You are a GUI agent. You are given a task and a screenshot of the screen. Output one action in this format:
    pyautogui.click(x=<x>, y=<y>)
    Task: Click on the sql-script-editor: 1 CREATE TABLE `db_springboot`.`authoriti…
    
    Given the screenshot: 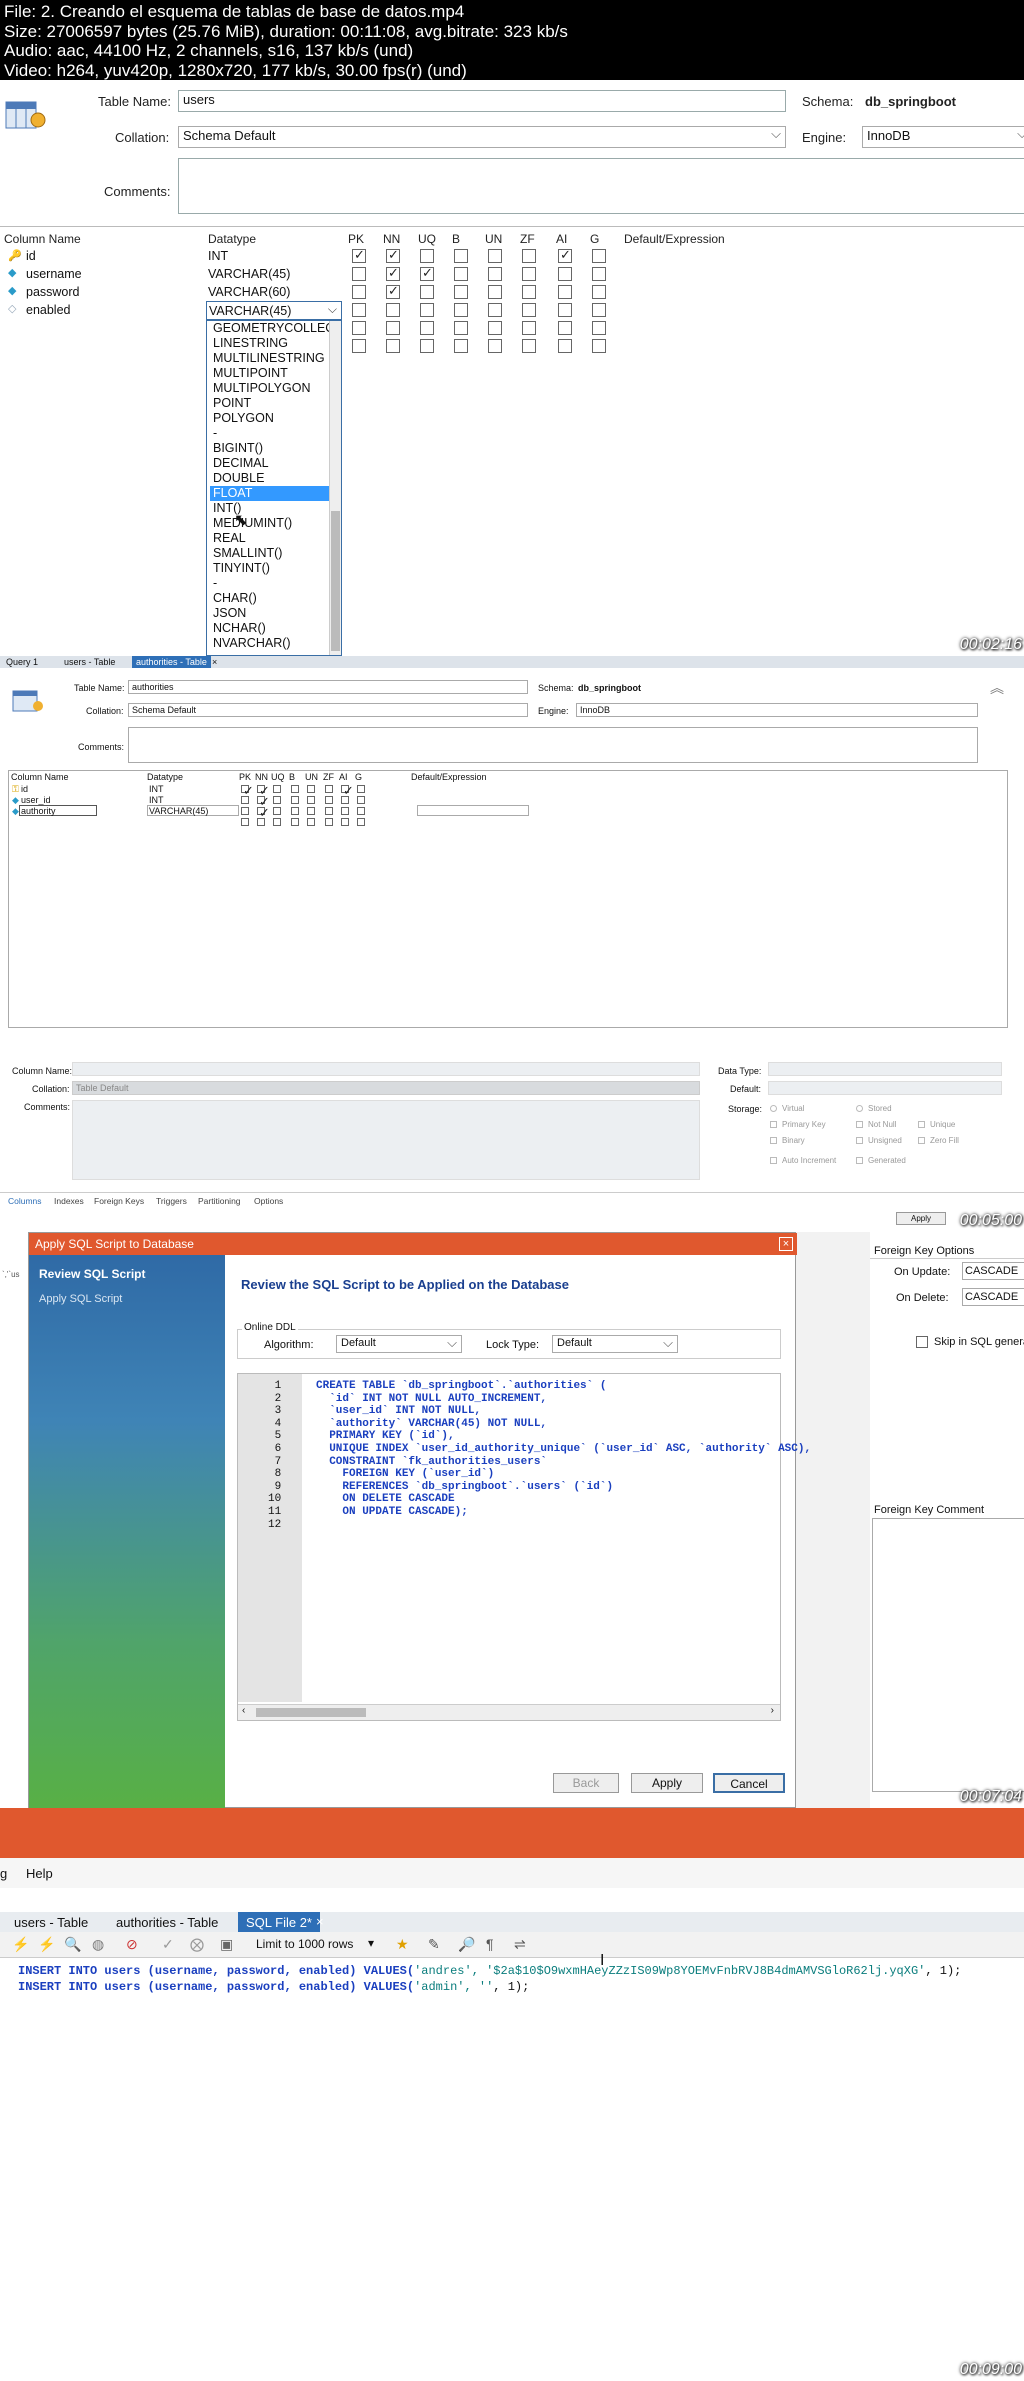 What is the action you would take?
    pyautogui.click(x=524, y=1547)
    